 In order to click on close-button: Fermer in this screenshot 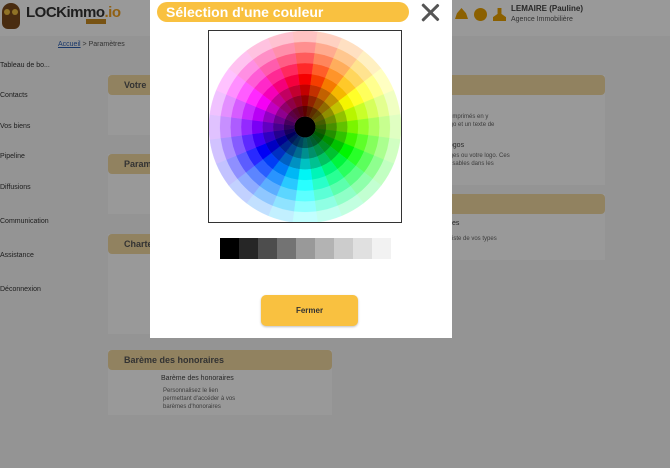, I will do `click(309, 310)`.